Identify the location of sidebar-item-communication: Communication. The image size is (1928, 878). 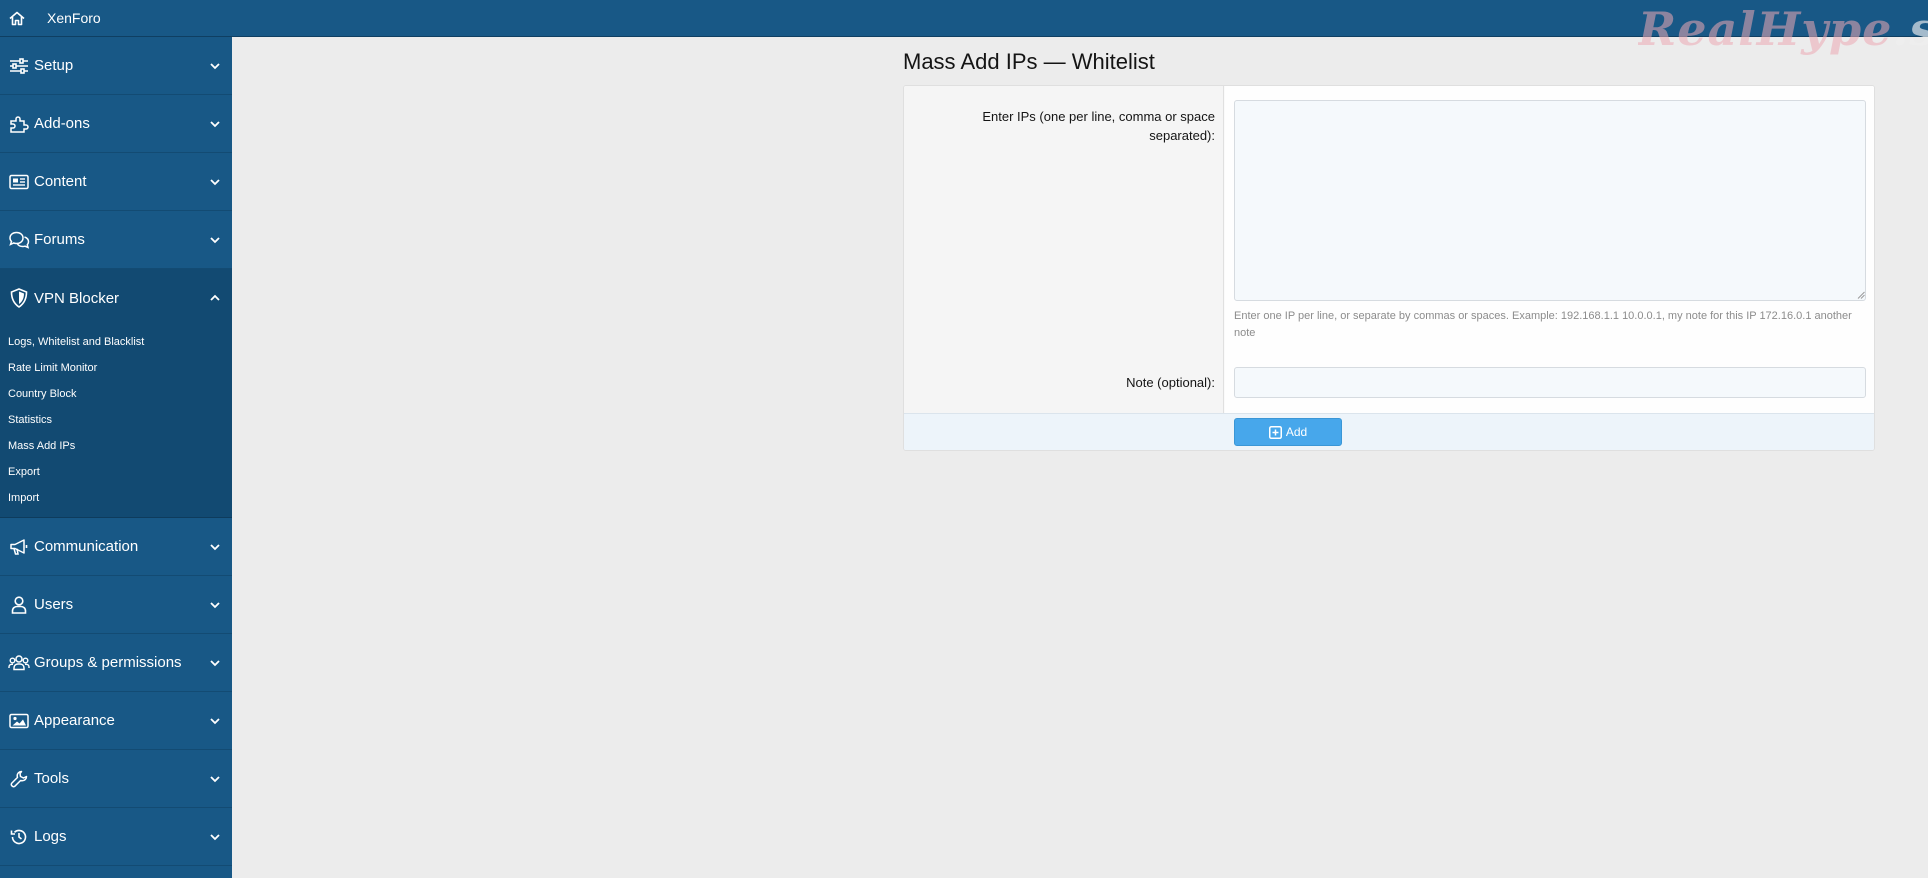
(116, 547).